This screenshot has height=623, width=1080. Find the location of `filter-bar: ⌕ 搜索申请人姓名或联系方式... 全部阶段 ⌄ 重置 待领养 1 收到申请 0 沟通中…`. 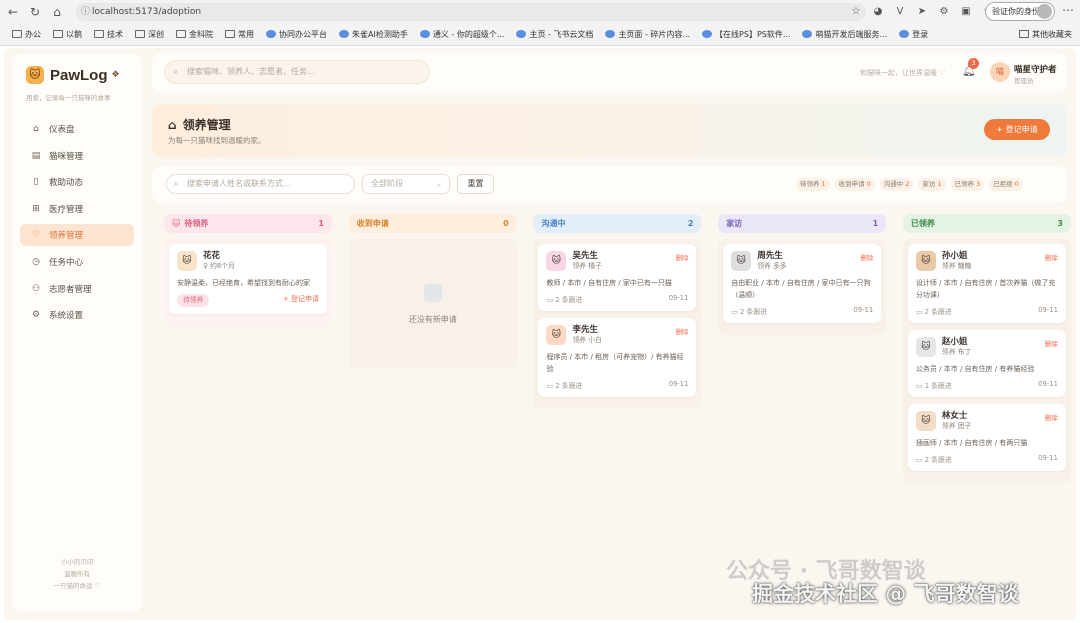

filter-bar: ⌕ 搜索申请人姓名或联系方式... 全部阶段 ⌄ 重置 待领养 1 收到申请 0 沟通中… is located at coordinates (609, 184).